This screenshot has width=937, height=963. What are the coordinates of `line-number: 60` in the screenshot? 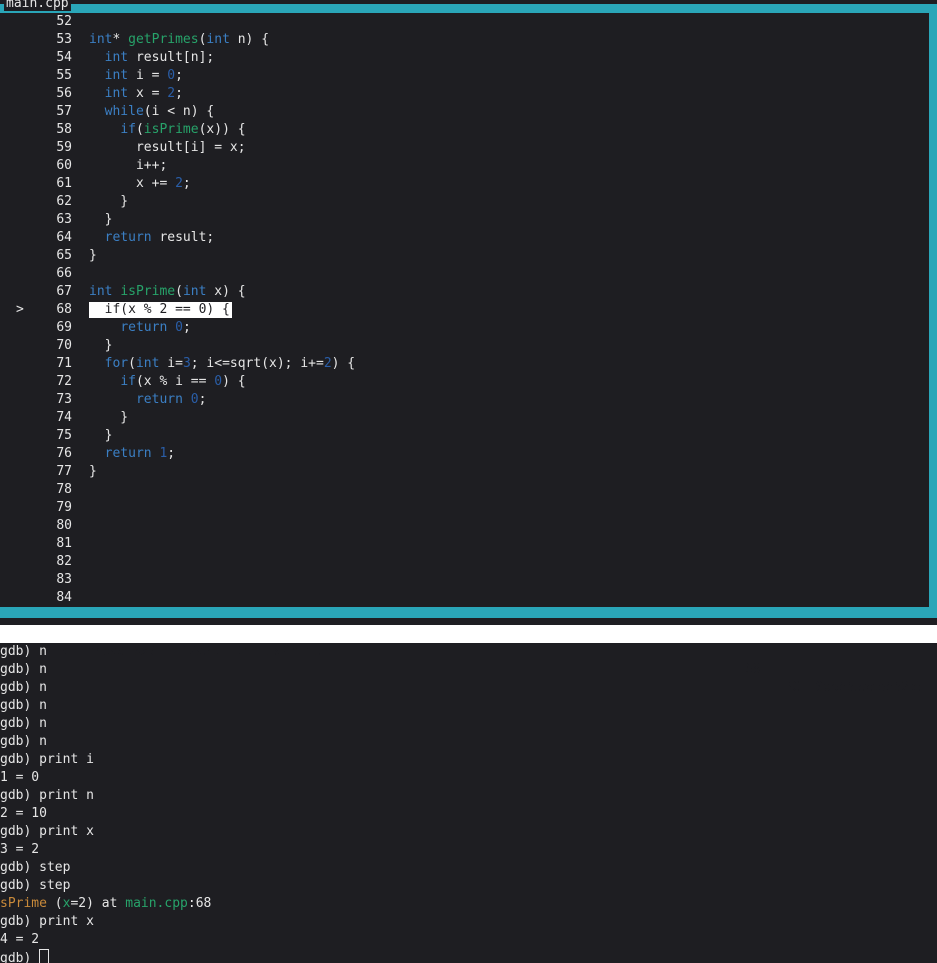 It's located at (64, 165).